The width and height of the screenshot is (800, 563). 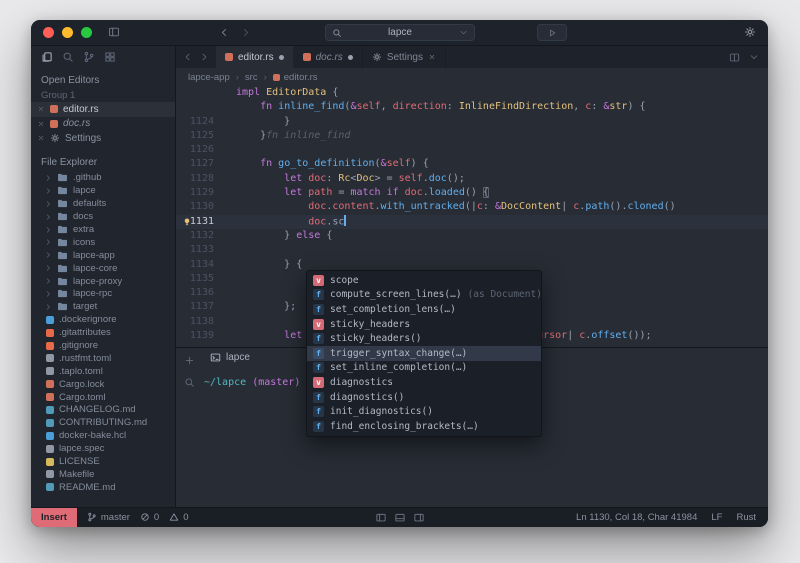 What do you see at coordinates (103, 384) in the screenshot?
I see `tree-file-cargo-lock: Cargo.lock` at bounding box center [103, 384].